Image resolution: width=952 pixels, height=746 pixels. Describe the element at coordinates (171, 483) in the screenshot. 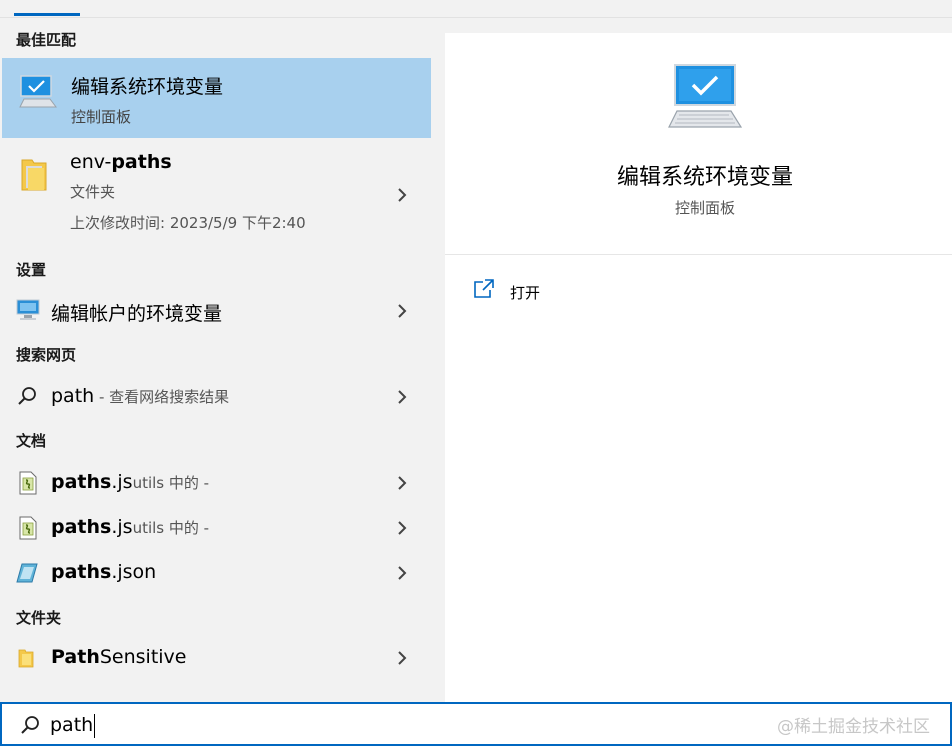

I see `doc-1-muted: utils 中的 -` at that location.